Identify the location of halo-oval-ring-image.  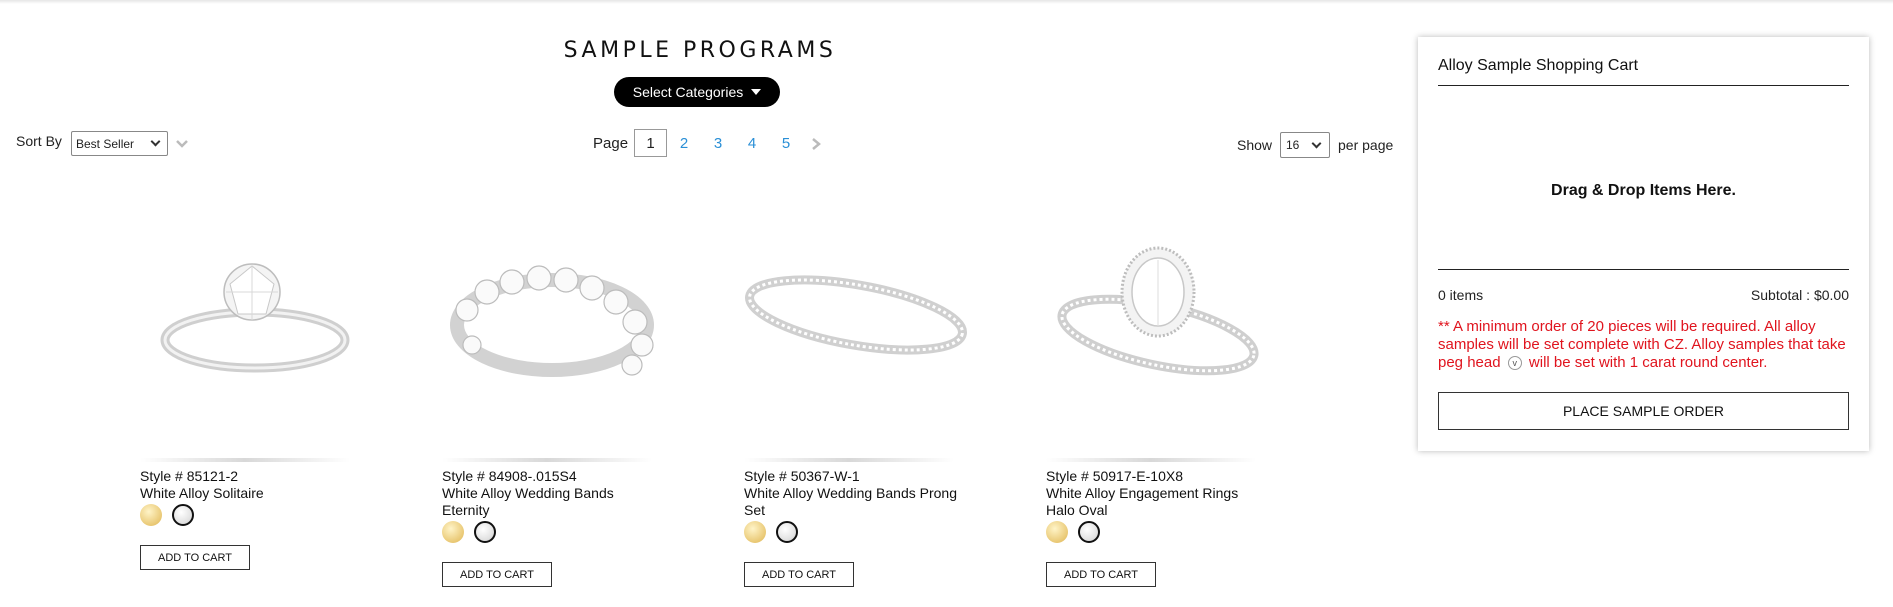
(1161, 325).